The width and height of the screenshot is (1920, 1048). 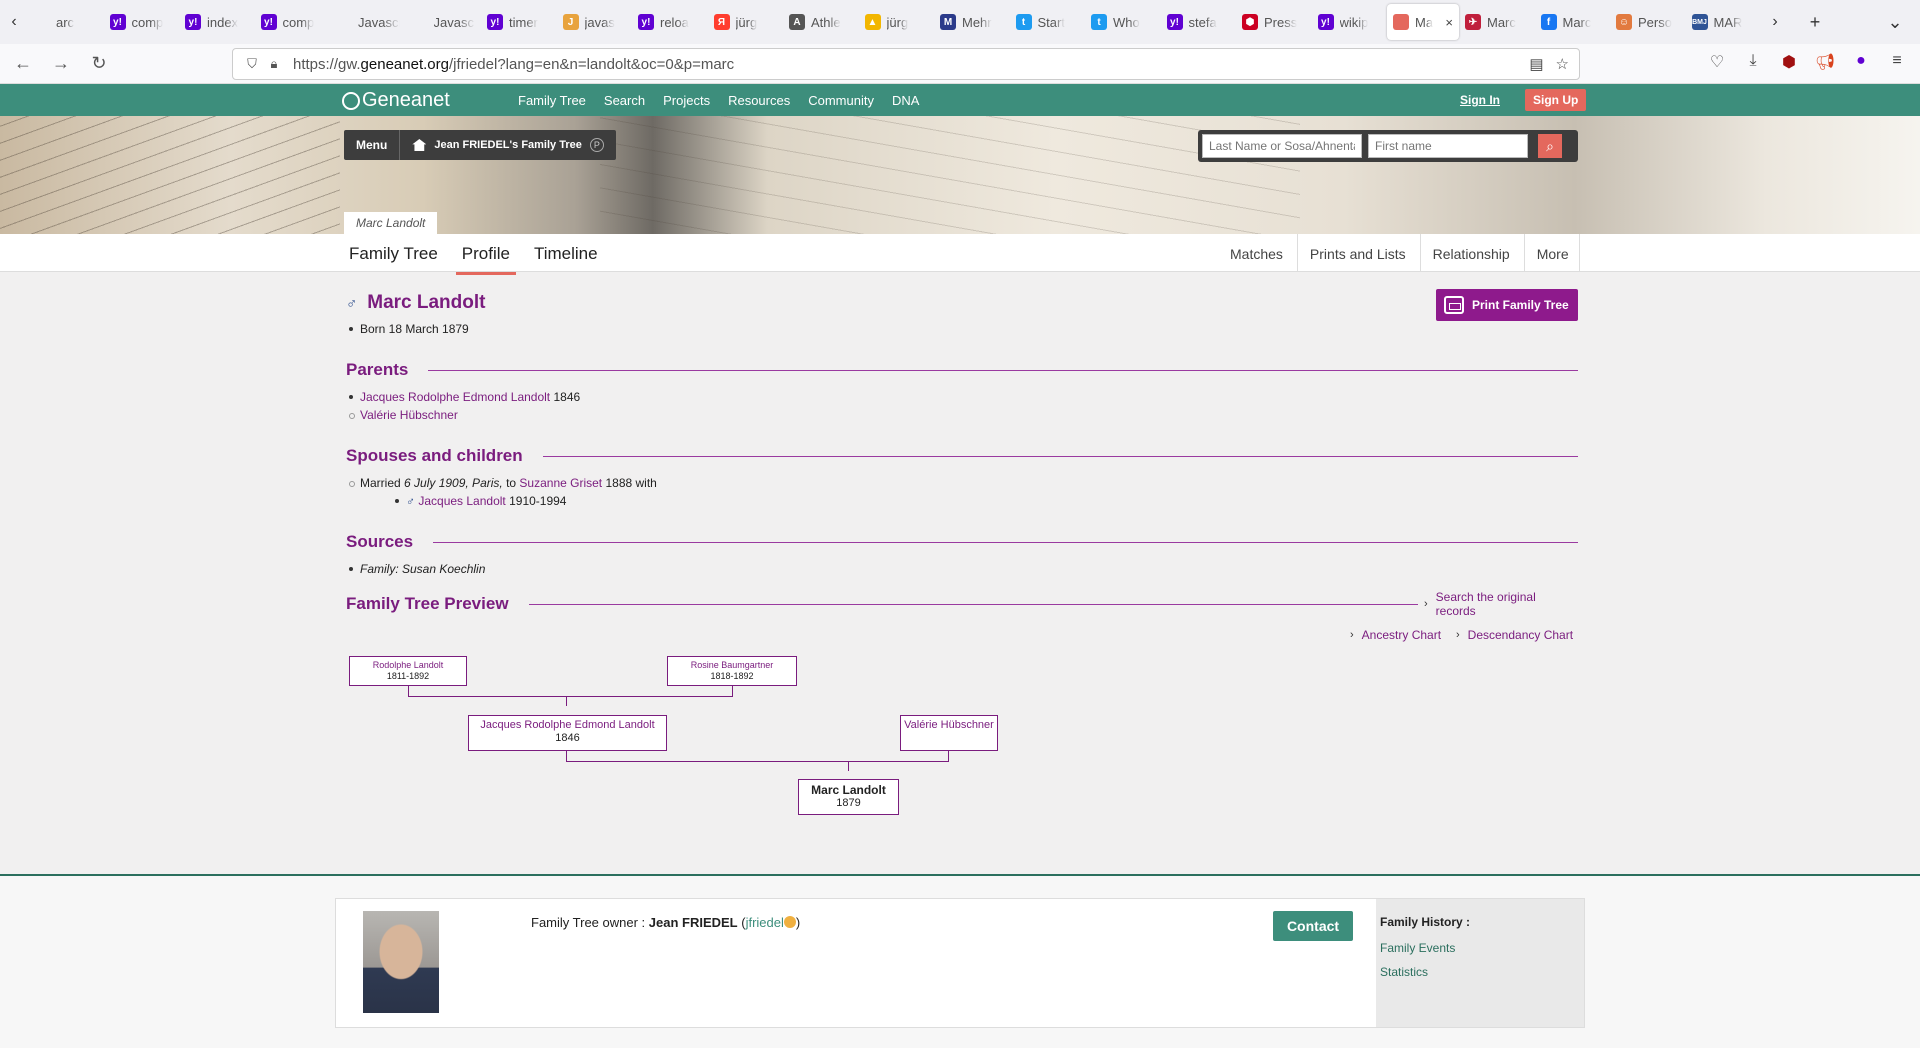 I want to click on tab-title: timer, so click(x=523, y=22).